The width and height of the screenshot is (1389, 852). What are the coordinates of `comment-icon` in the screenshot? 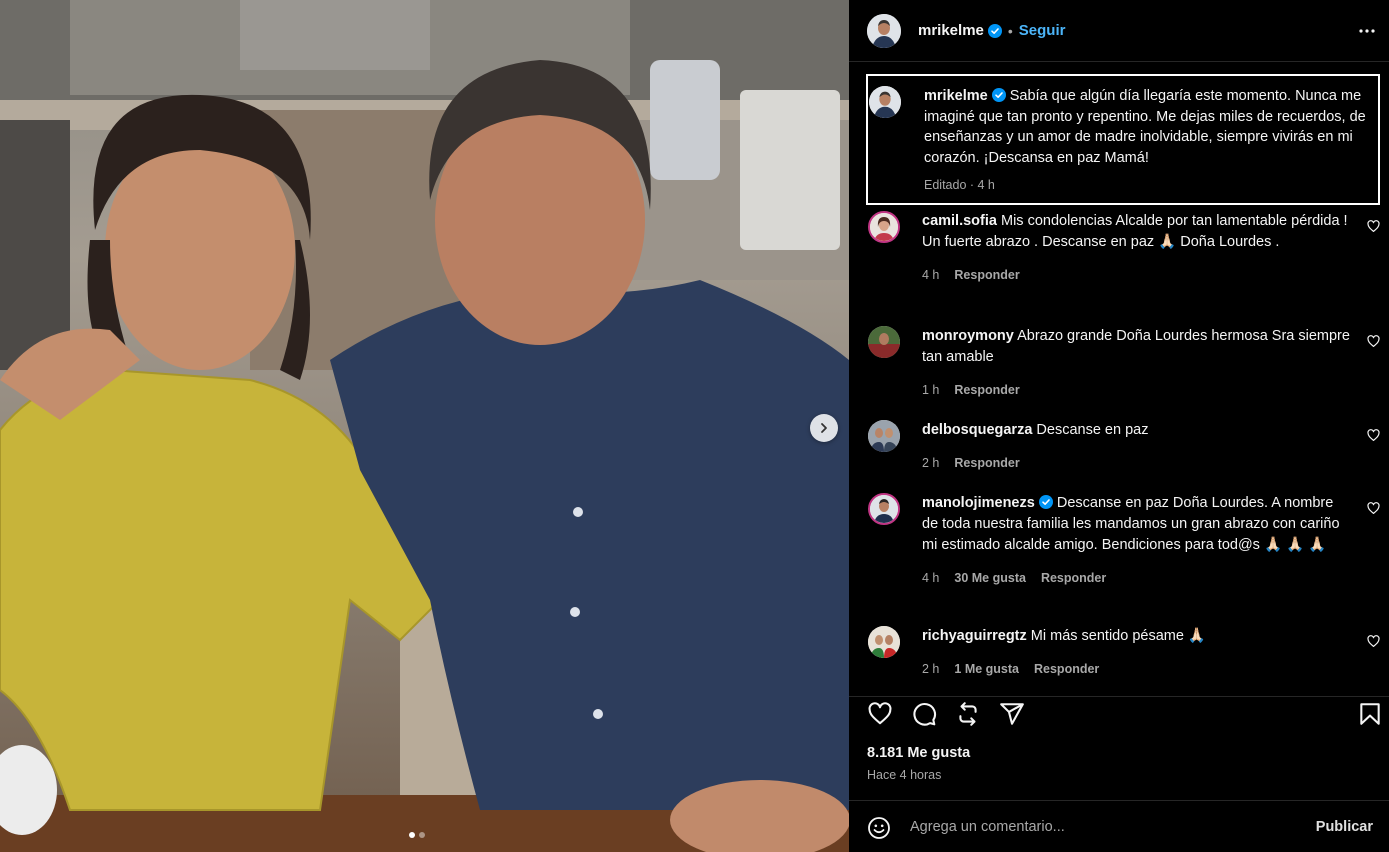 It's located at (924, 714).